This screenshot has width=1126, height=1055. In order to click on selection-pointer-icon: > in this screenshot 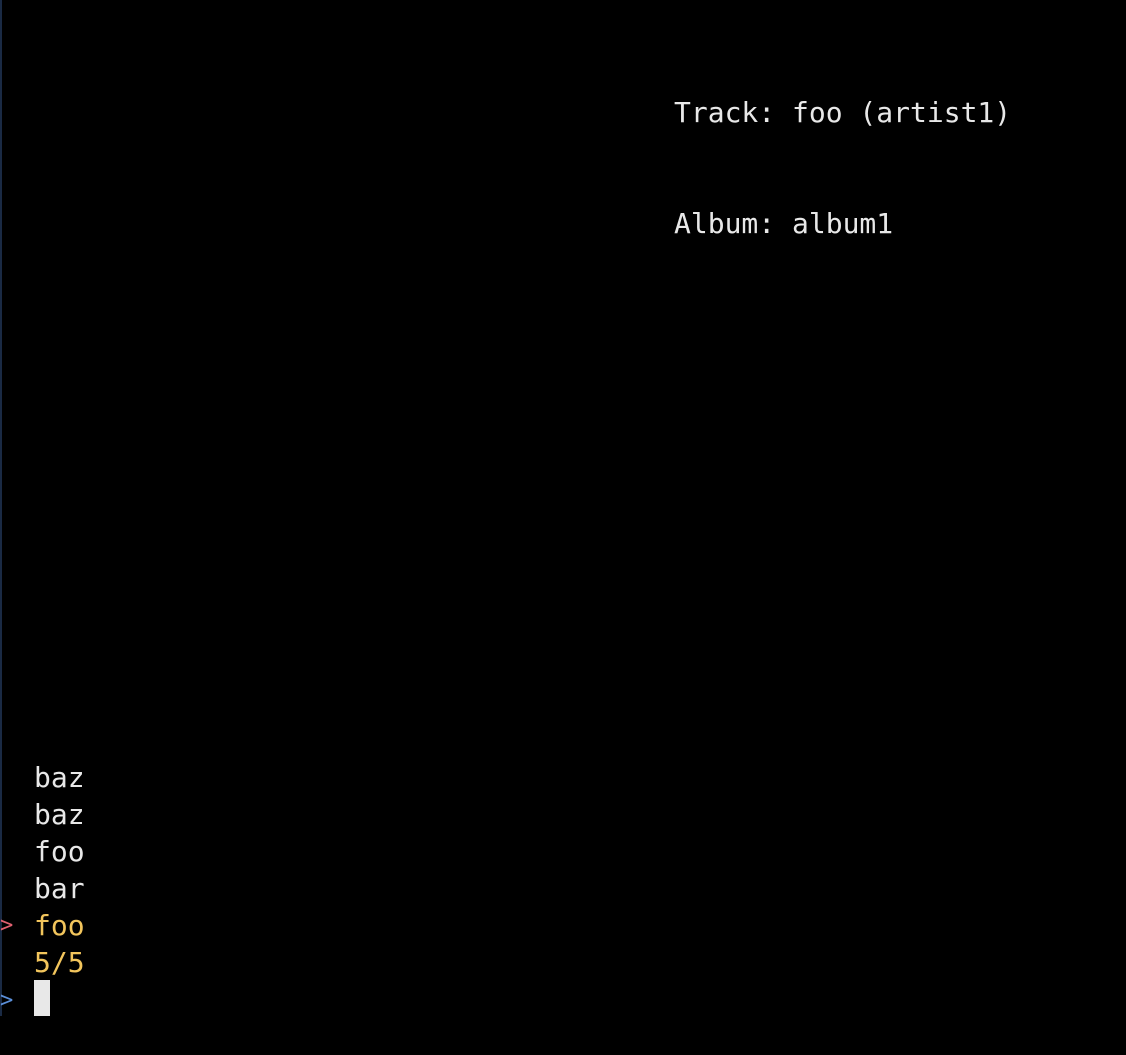, I will do `click(7, 925)`.